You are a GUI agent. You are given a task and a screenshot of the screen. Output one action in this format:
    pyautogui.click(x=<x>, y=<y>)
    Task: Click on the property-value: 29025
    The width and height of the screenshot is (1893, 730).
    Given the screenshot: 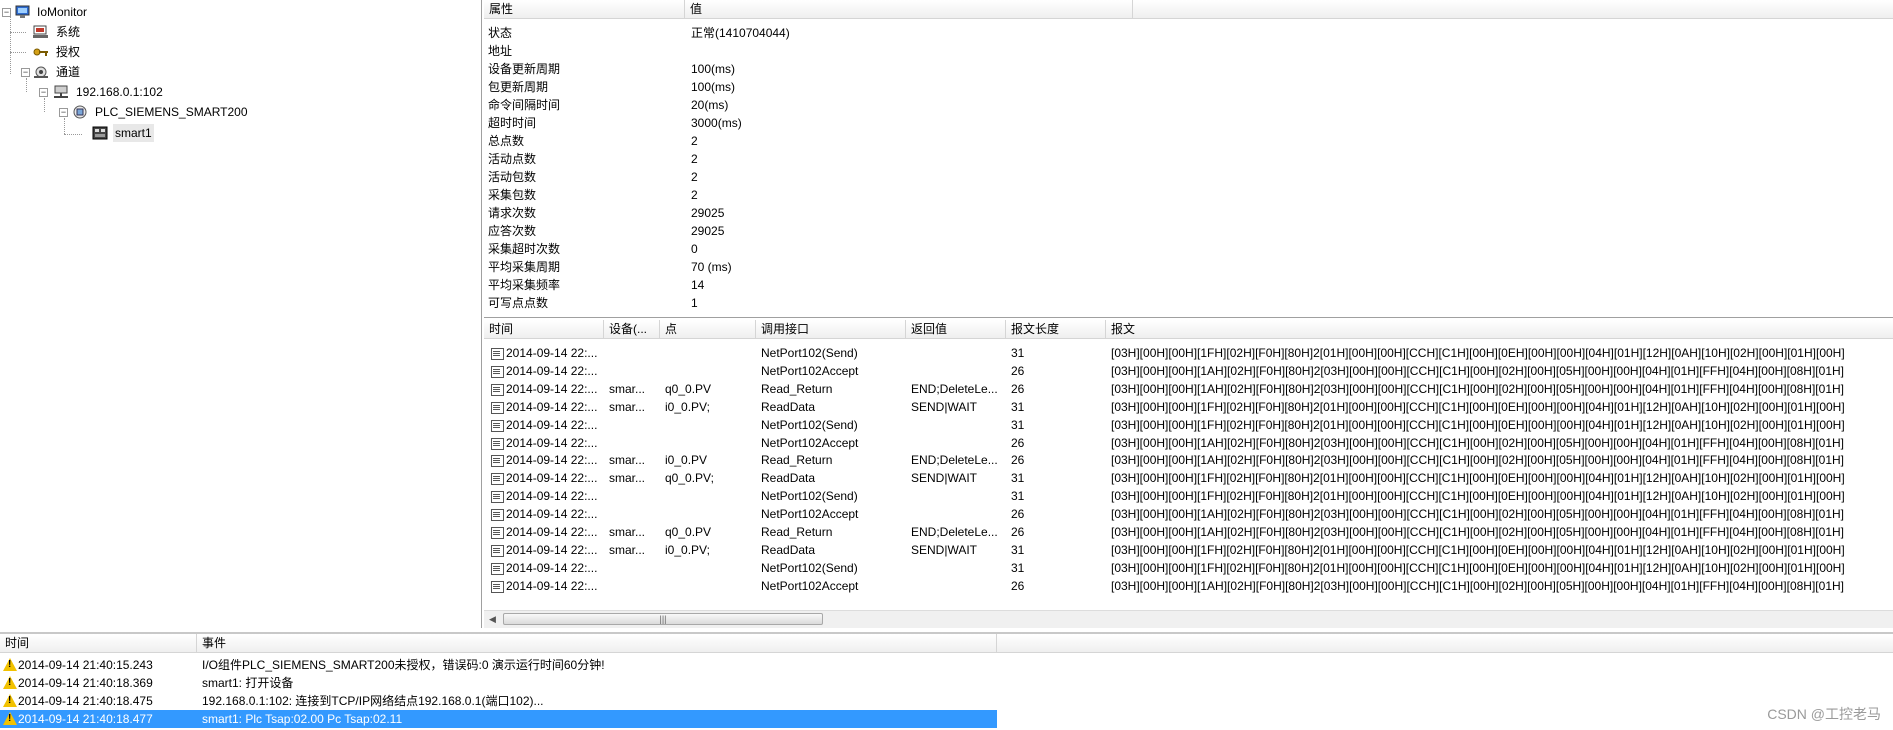 What is the action you would take?
    pyautogui.click(x=708, y=231)
    